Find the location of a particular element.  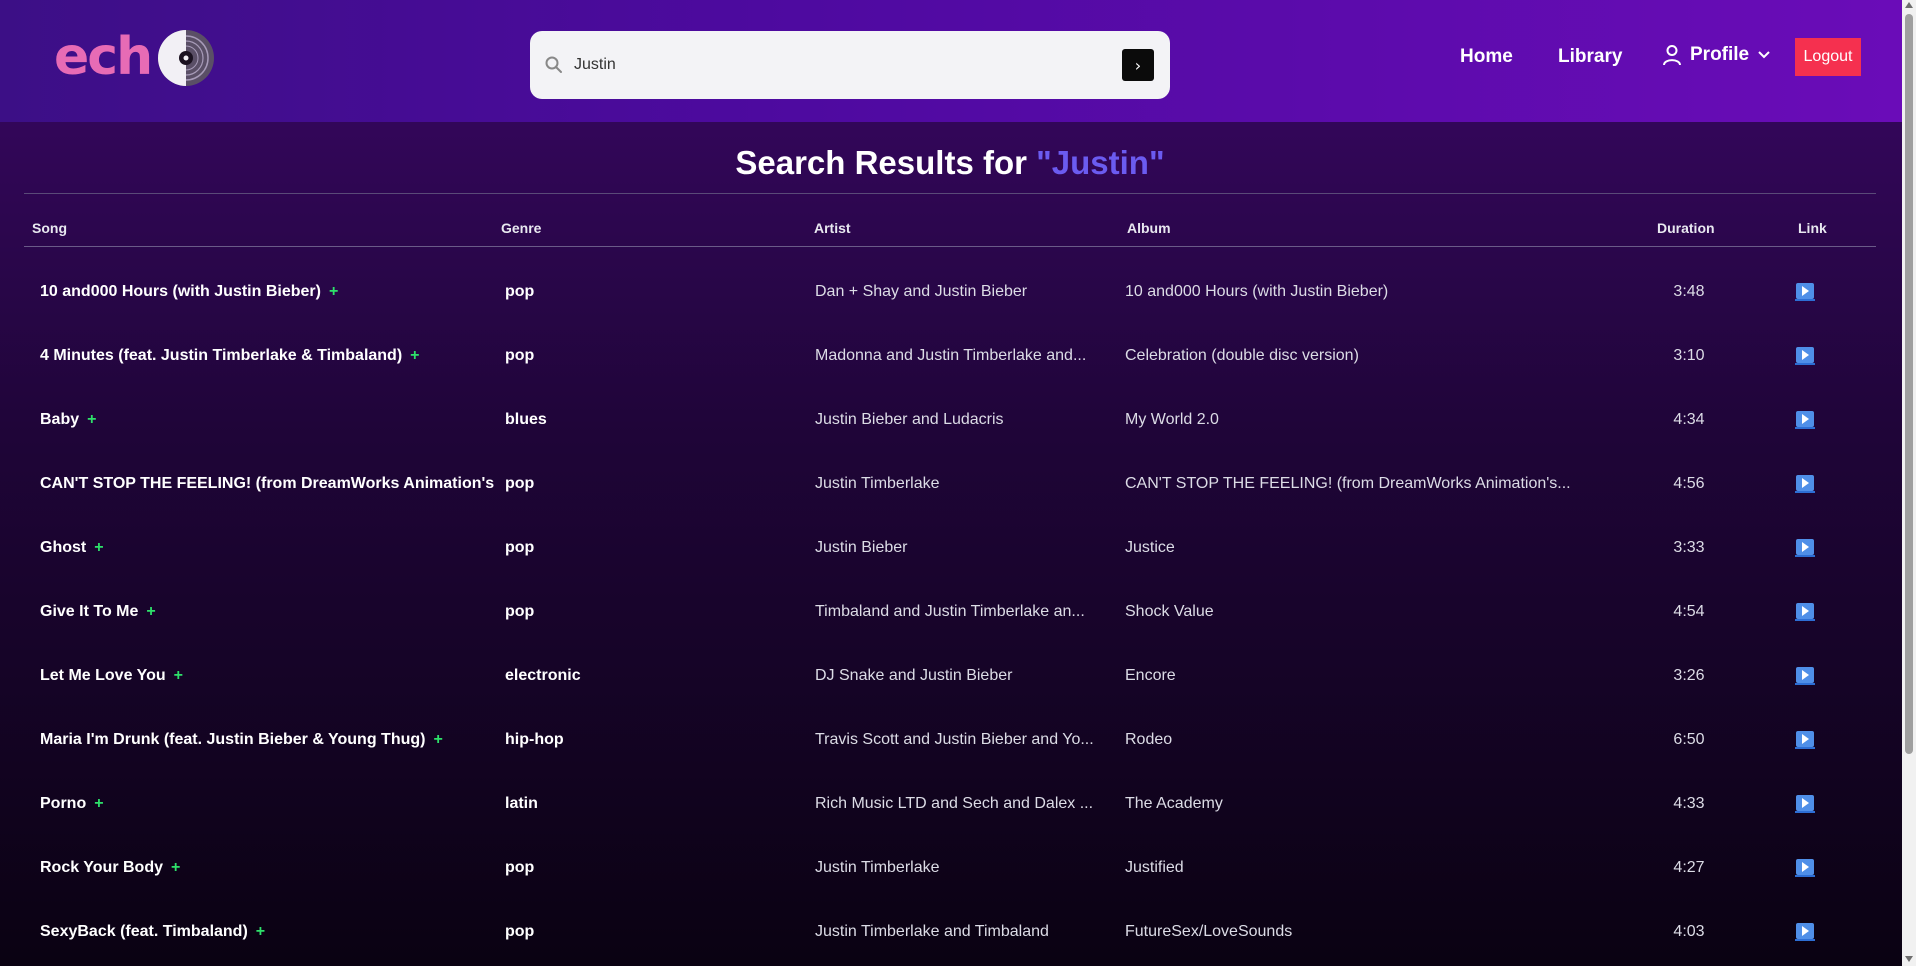

header-divider is located at coordinates (950, 246).